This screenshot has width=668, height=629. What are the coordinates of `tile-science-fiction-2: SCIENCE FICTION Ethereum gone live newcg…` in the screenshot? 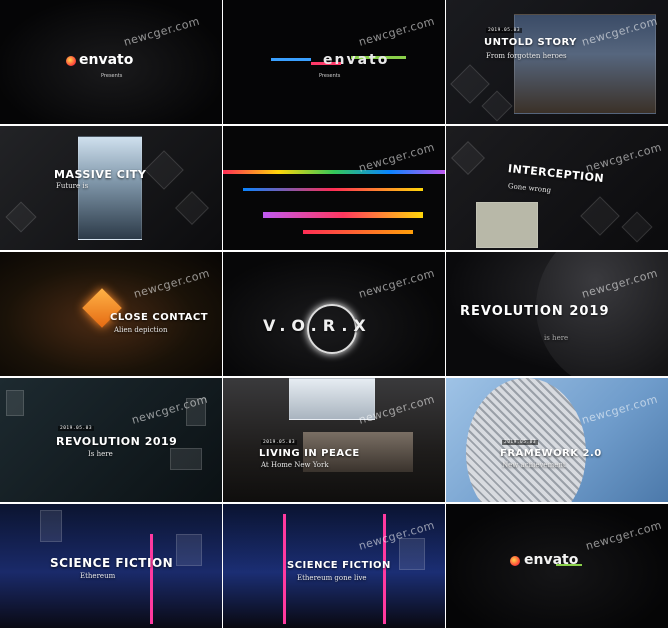 It's located at (334, 566).